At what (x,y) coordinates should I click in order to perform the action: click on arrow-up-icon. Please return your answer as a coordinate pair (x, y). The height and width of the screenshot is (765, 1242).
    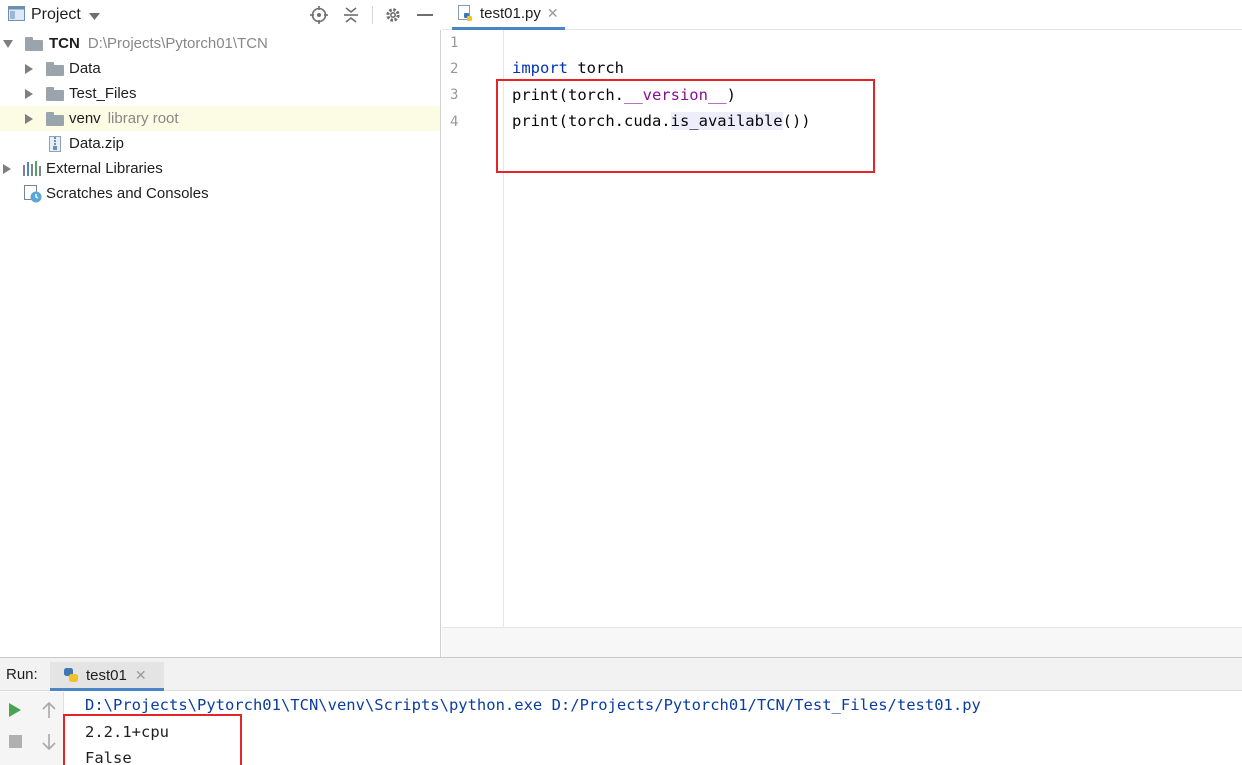
    Looking at the image, I should click on (49, 712).